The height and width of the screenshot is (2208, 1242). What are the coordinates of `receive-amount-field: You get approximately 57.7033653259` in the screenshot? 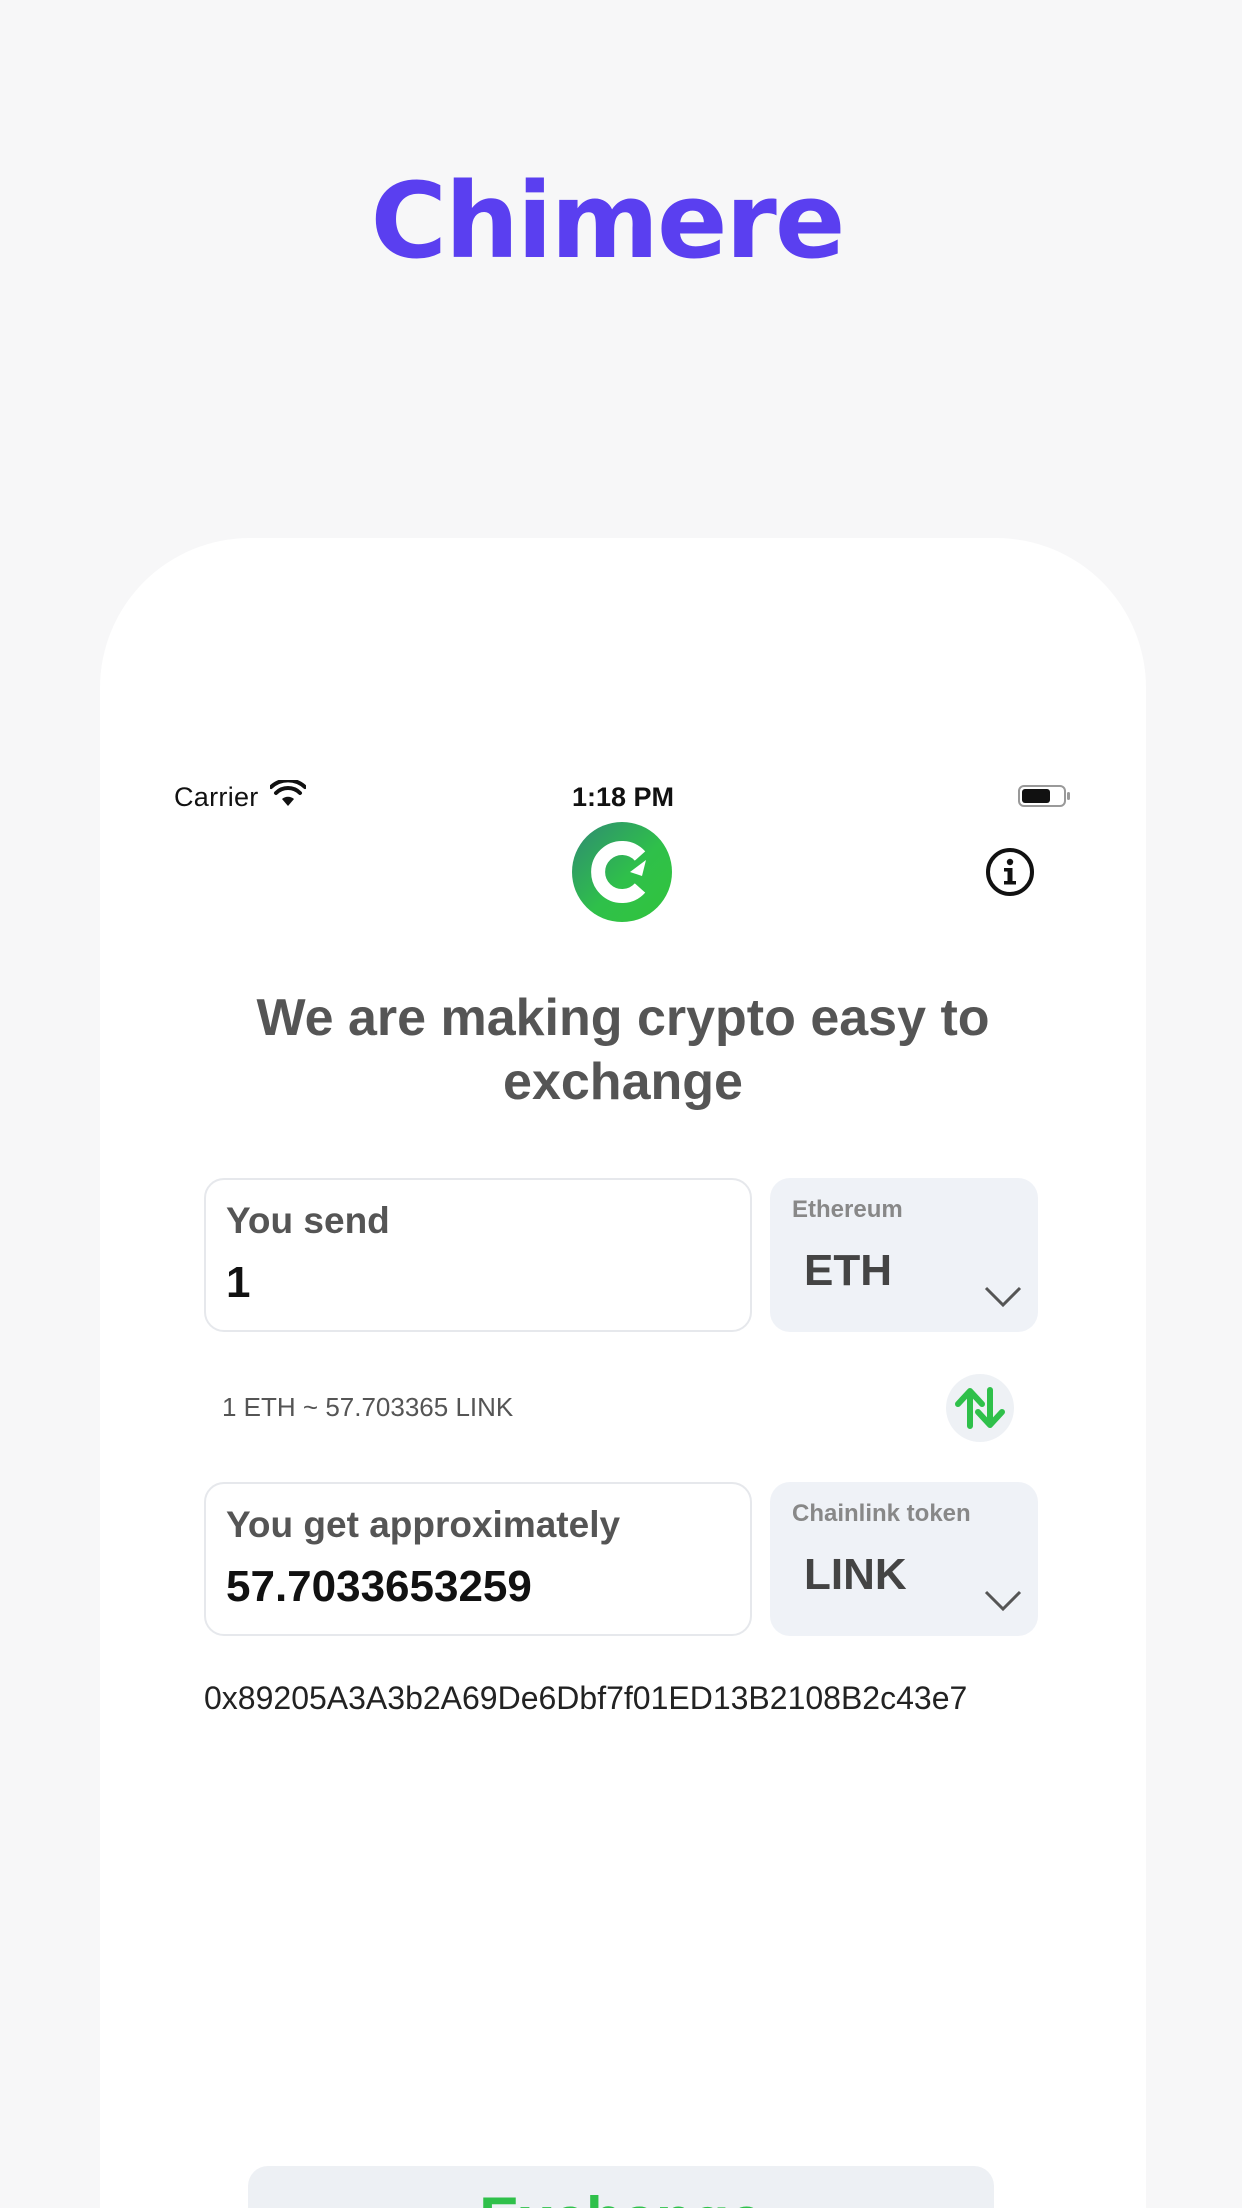 It's located at (478, 1559).